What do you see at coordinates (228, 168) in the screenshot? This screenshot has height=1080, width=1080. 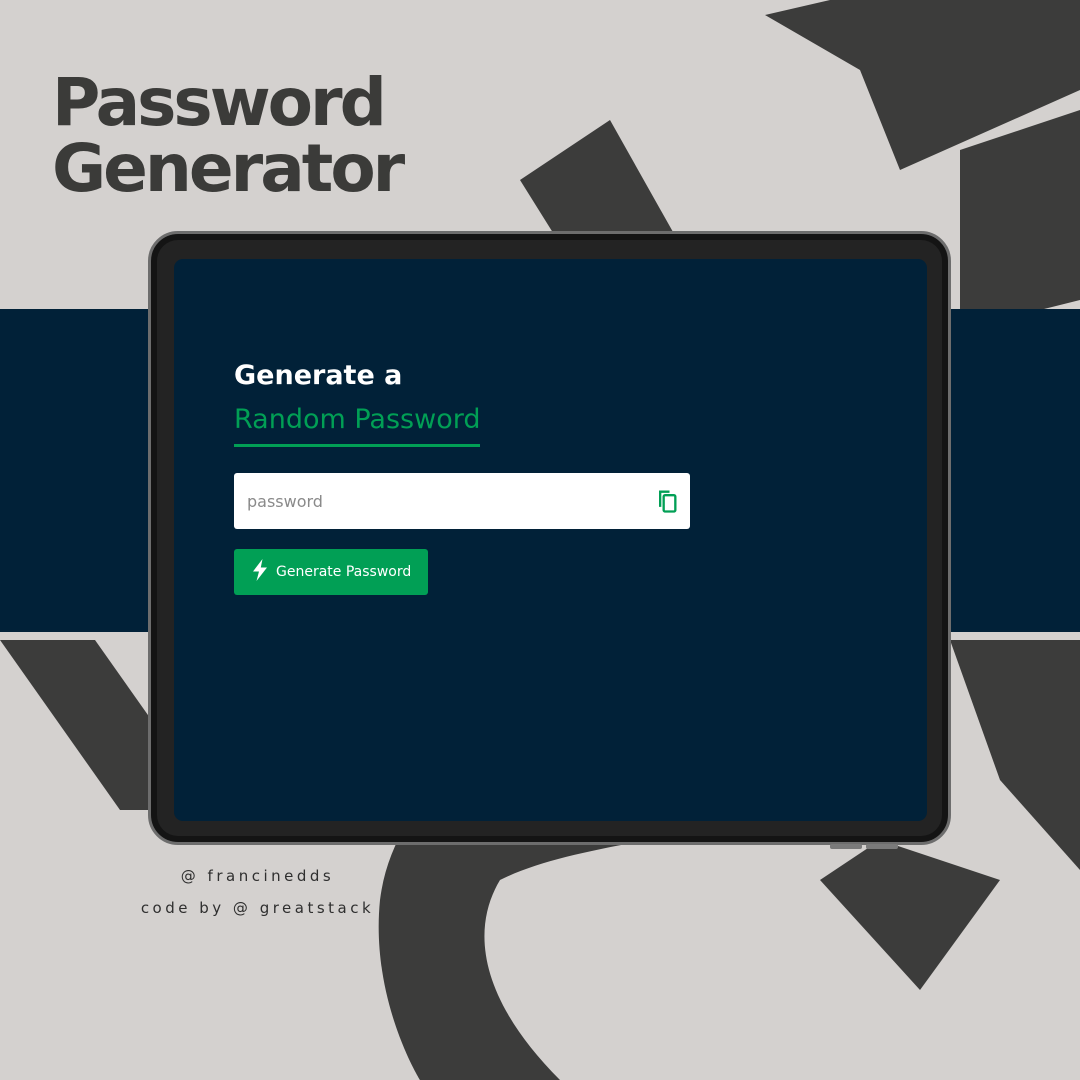 I see `poster-title-line2: Generator` at bounding box center [228, 168].